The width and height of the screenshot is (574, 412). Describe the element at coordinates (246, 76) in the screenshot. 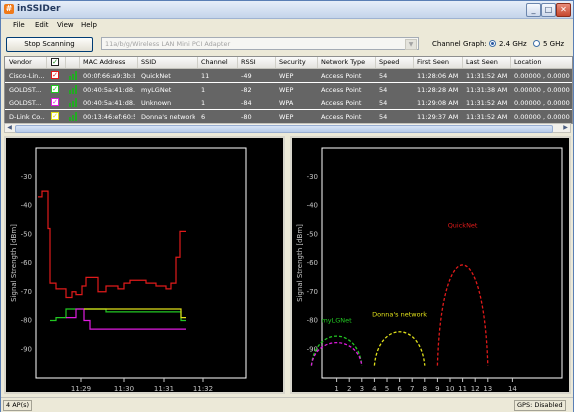

I see `cell-rssi: -49` at that location.